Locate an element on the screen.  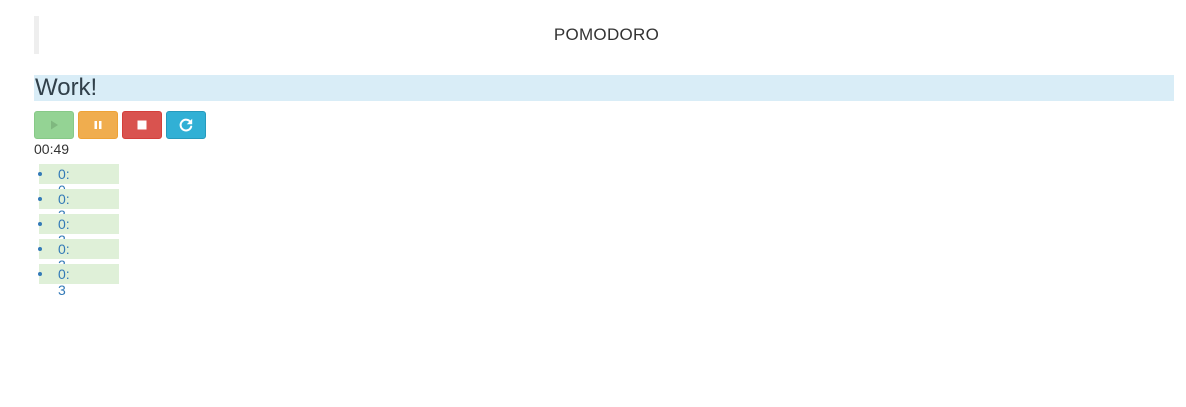
app-title: POMODORO is located at coordinates (606, 34).